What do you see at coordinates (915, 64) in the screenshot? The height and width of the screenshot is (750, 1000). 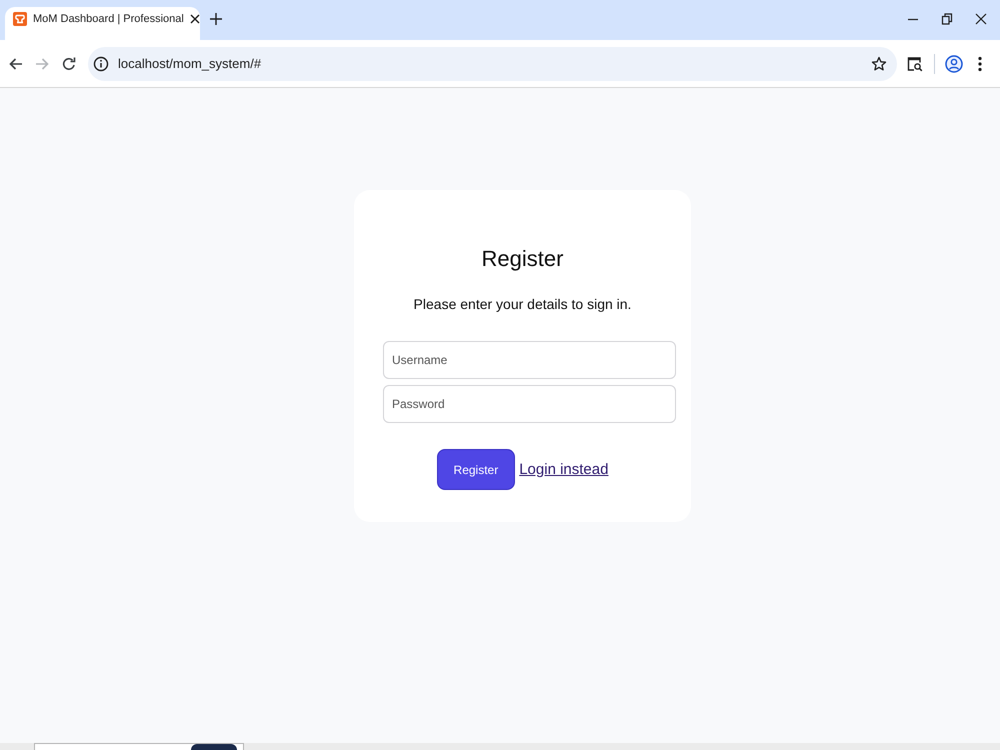 I see `tab-search-icon` at bounding box center [915, 64].